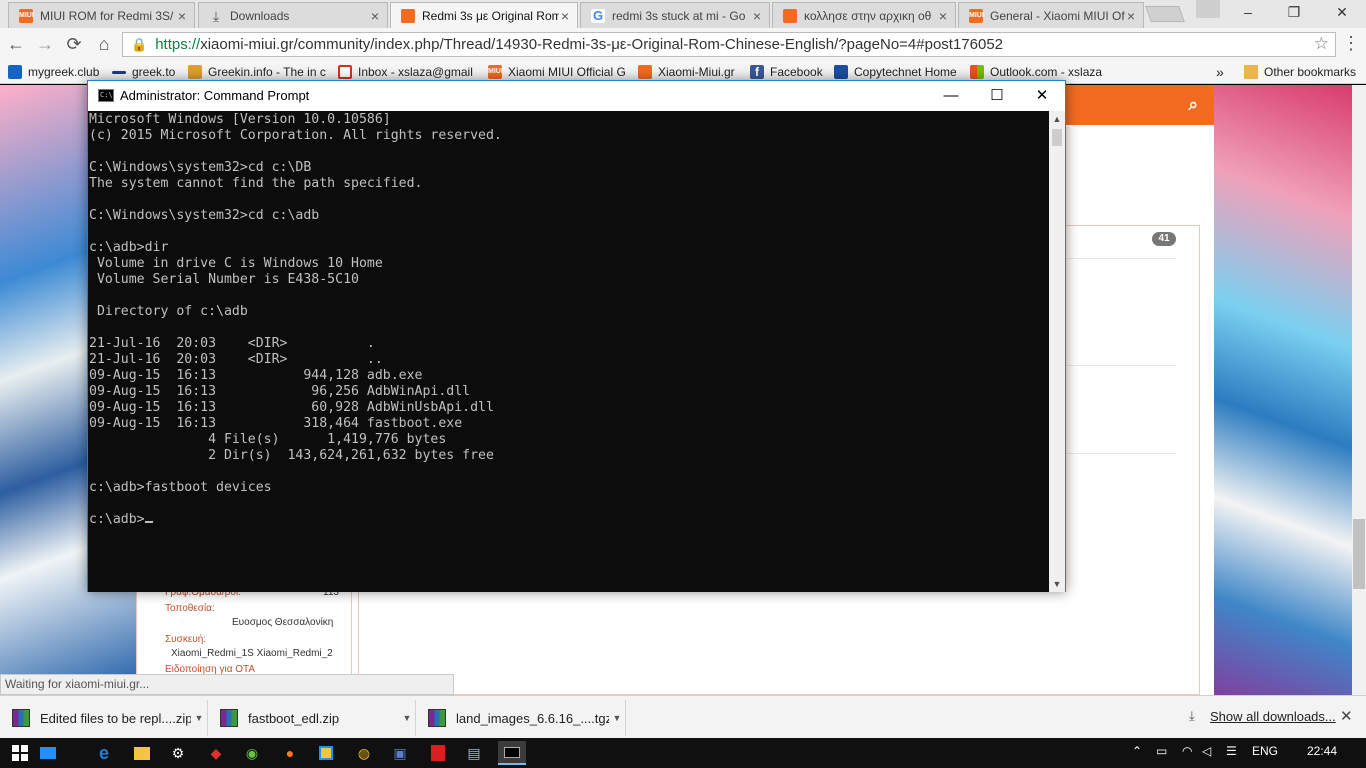 The width and height of the screenshot is (1366, 768). I want to click on cmd-window-title: Administrator: Command Prompt, so click(215, 95).